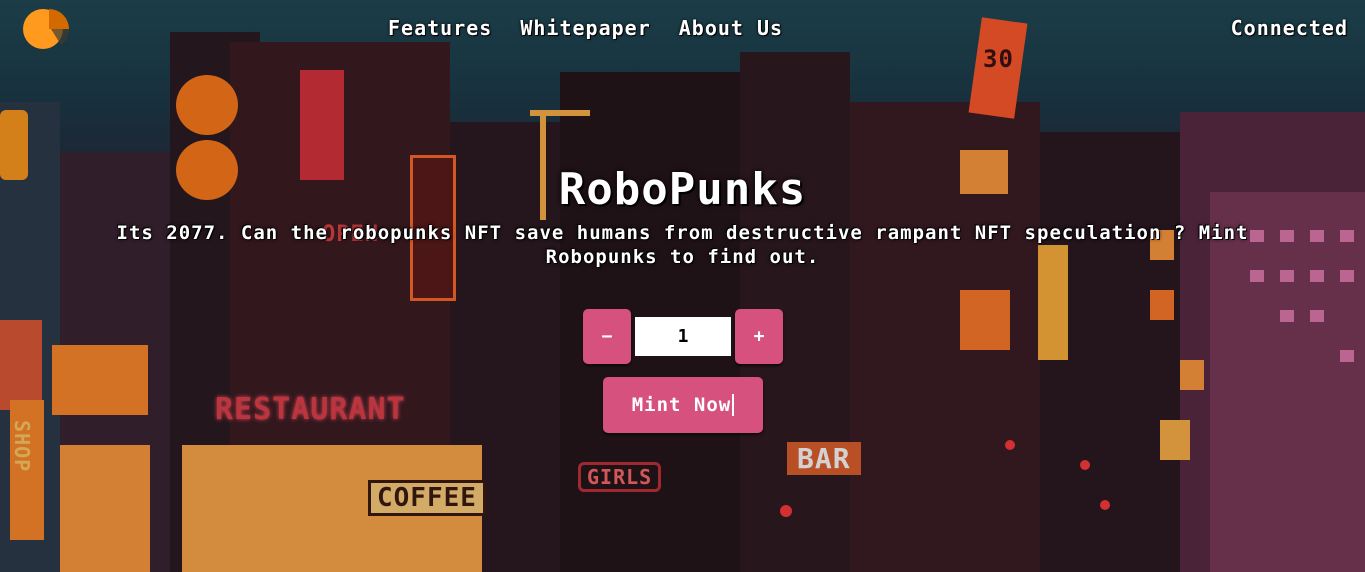 The image size is (1365, 572). I want to click on hero-title: RoboPunks, so click(682, 189).